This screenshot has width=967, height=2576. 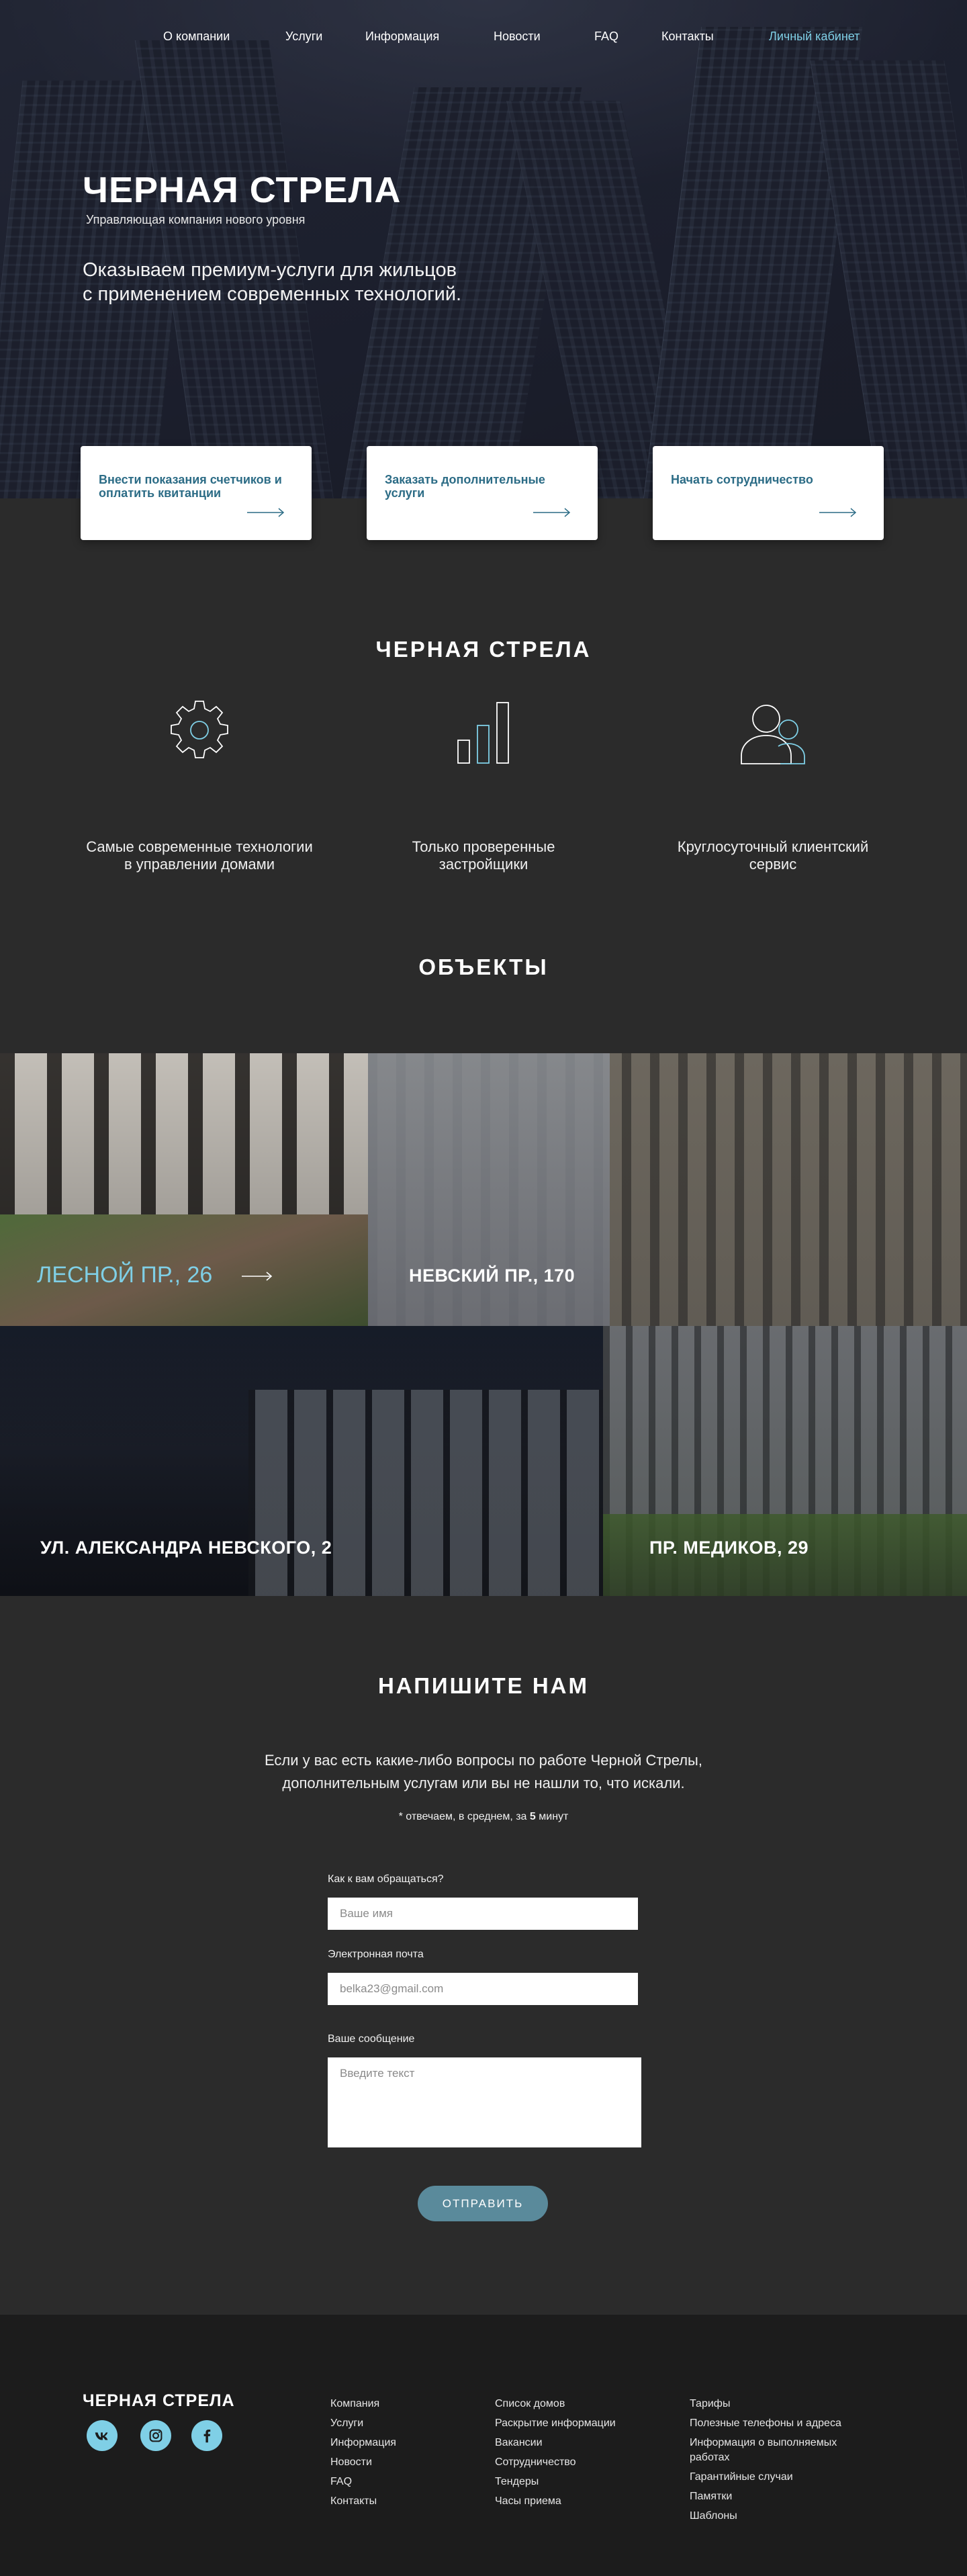 What do you see at coordinates (773, 847) in the screenshot?
I see `feature-text: Круглосуточный клиентский` at bounding box center [773, 847].